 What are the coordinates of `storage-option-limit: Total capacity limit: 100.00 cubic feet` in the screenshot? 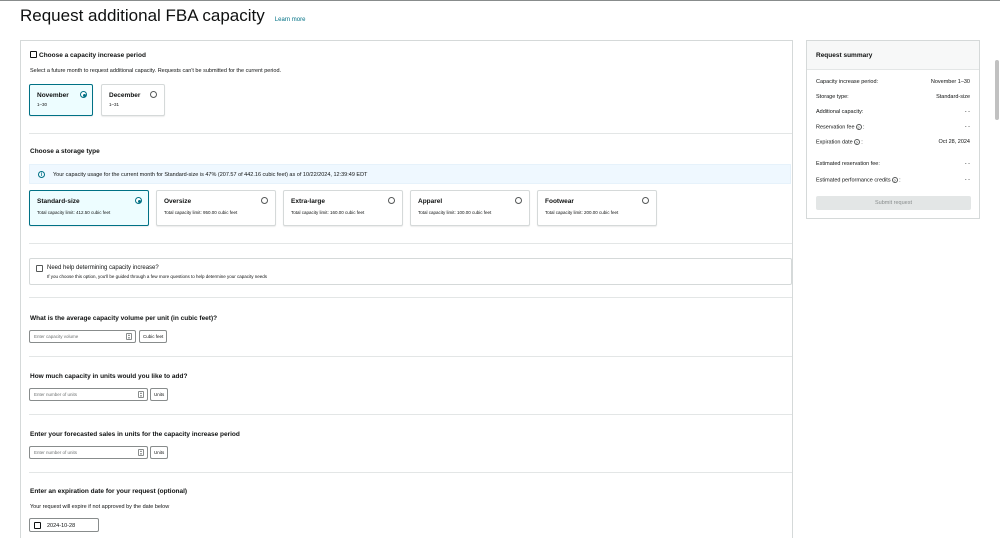 It's located at (455, 212).